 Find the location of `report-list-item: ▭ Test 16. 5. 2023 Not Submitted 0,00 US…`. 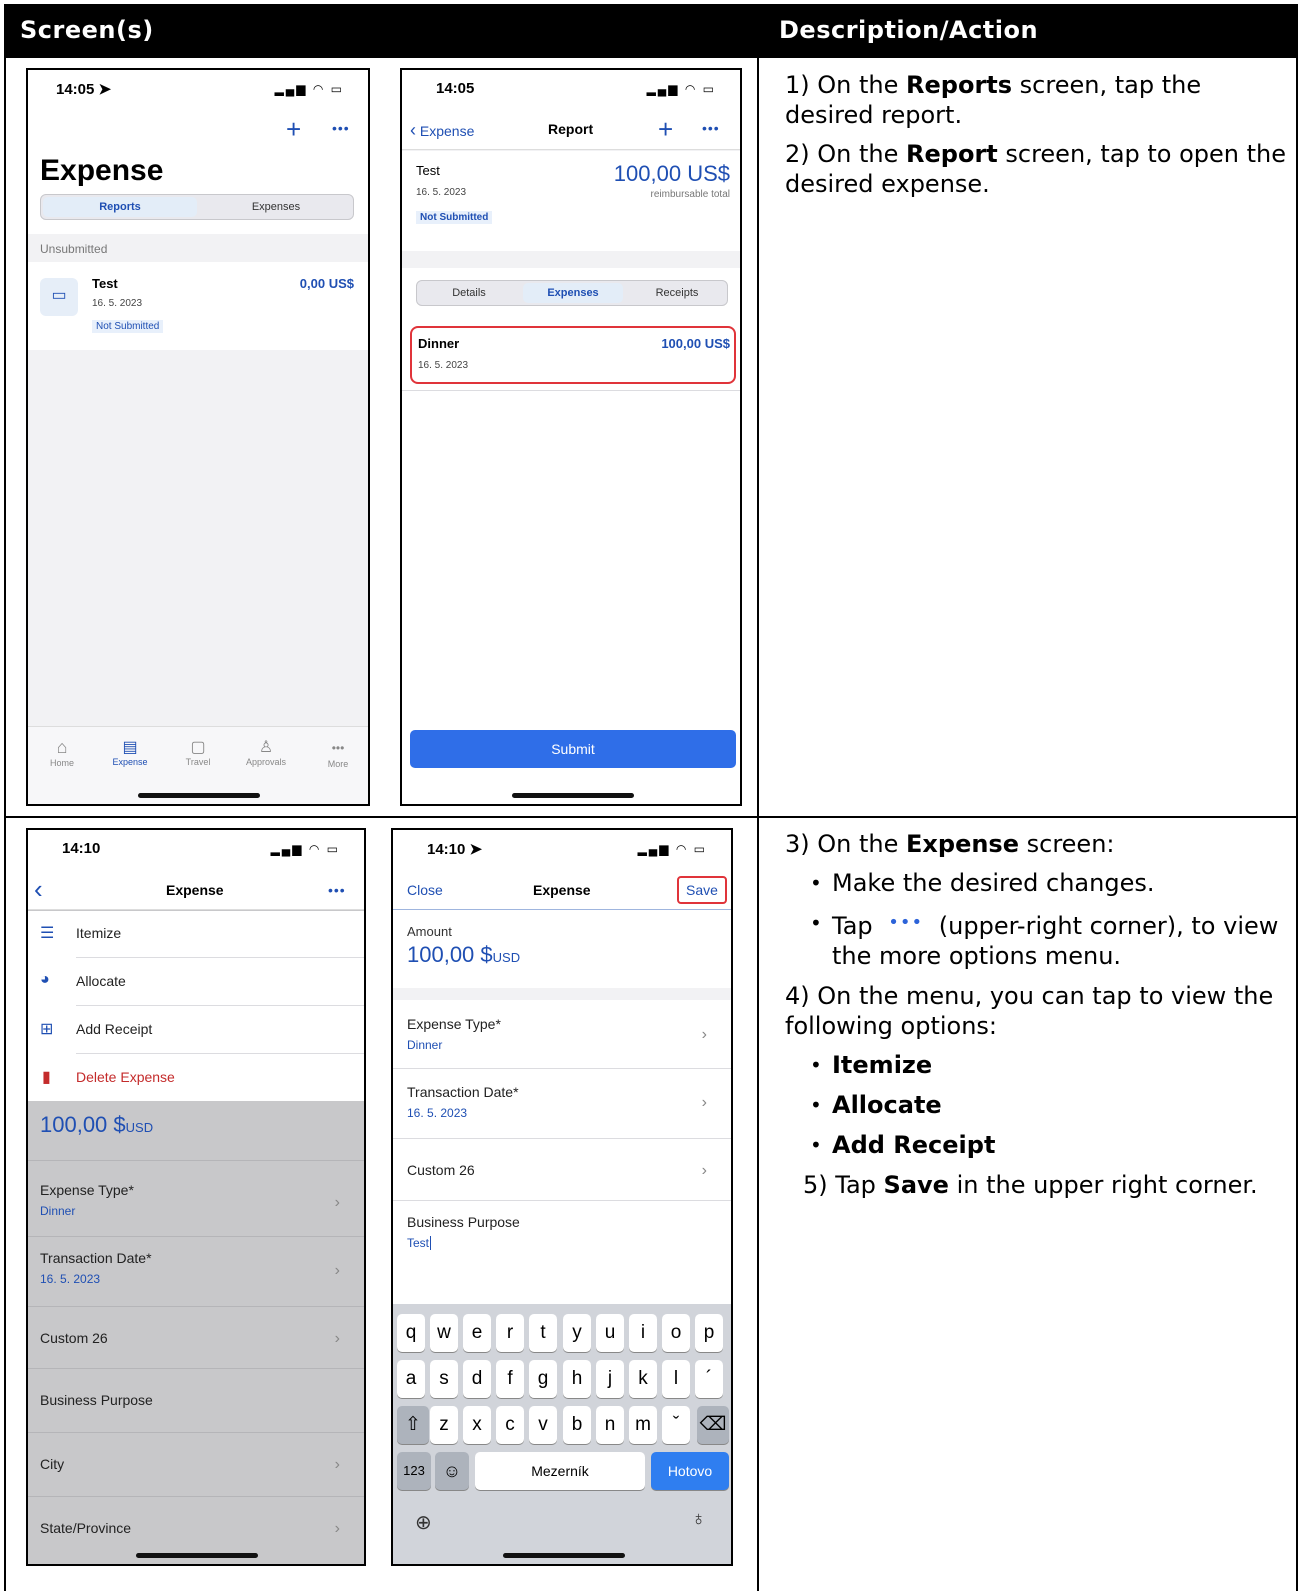

report-list-item: ▭ Test 16. 5. 2023 Not Submitted 0,00 US… is located at coordinates (198, 306).